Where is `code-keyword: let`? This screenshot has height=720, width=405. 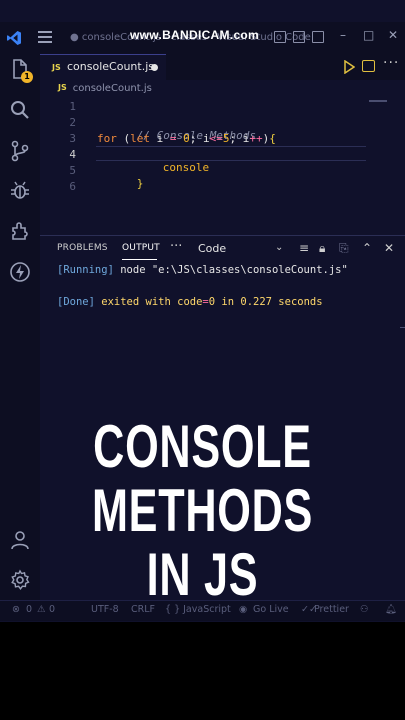 code-keyword: let is located at coordinates (140, 138).